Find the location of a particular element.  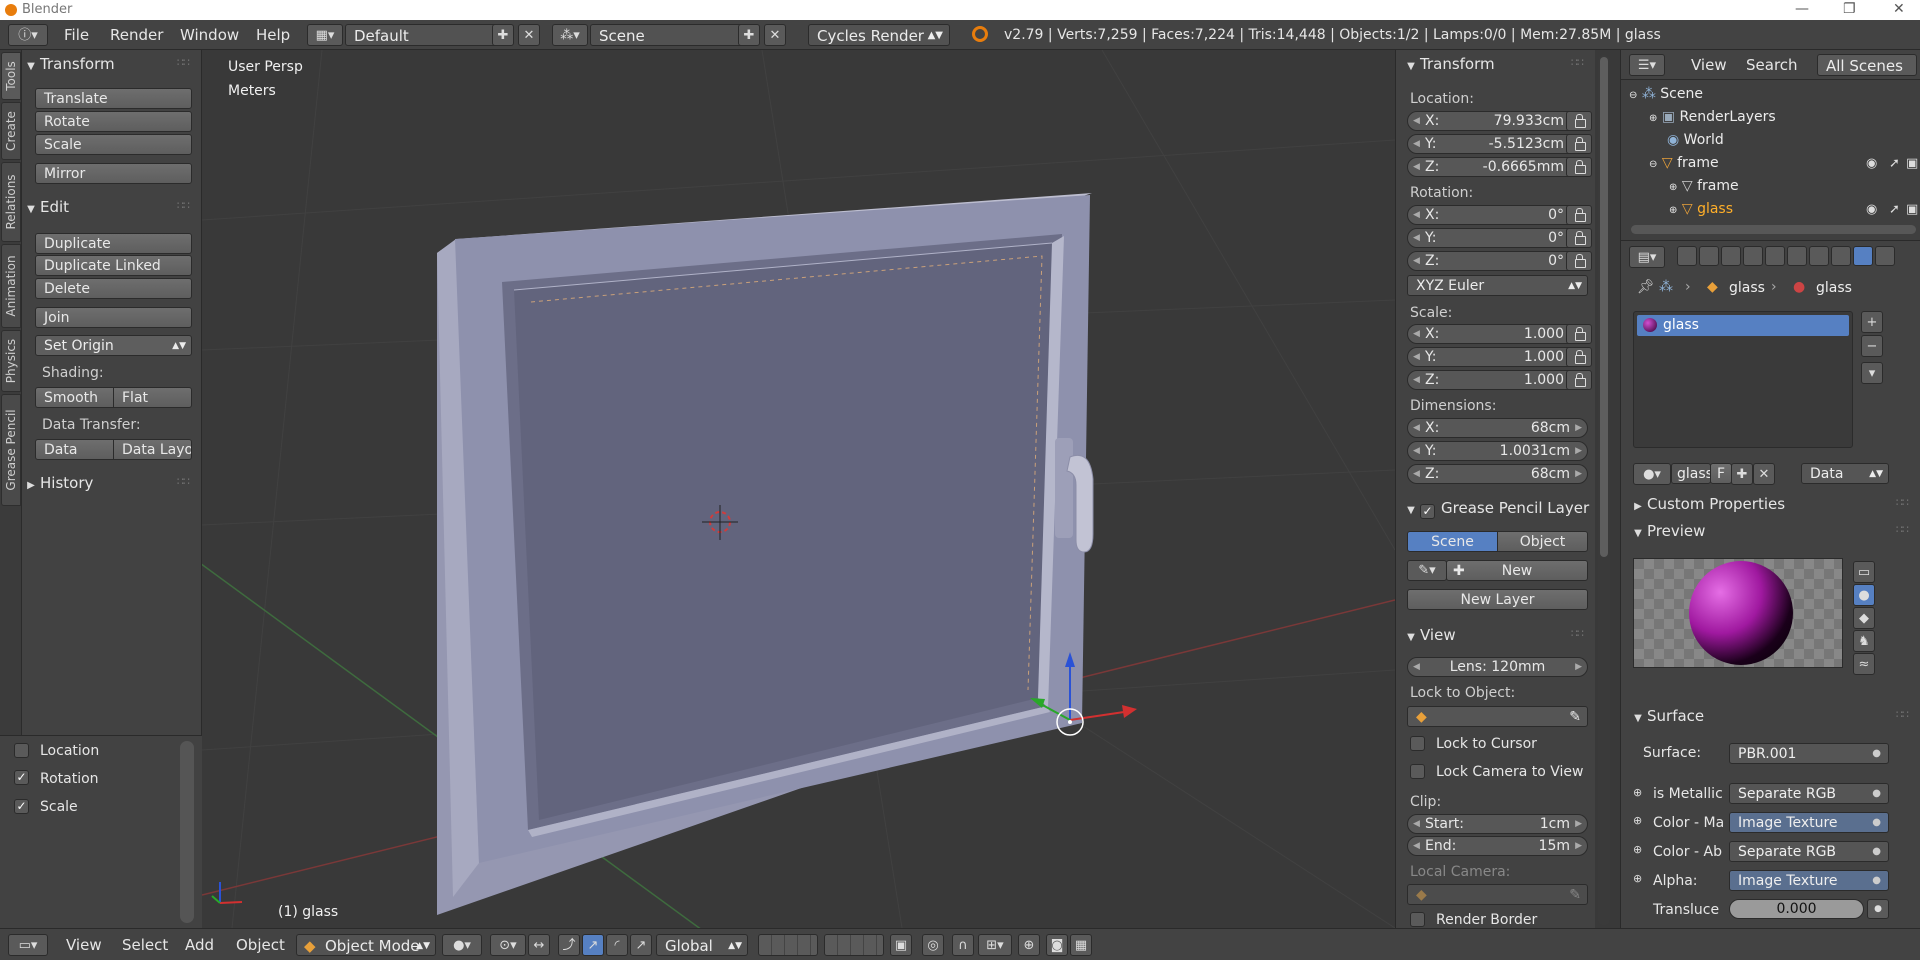

rotation-y-field: ◀Y:0°▶ is located at coordinates (1494, 238).